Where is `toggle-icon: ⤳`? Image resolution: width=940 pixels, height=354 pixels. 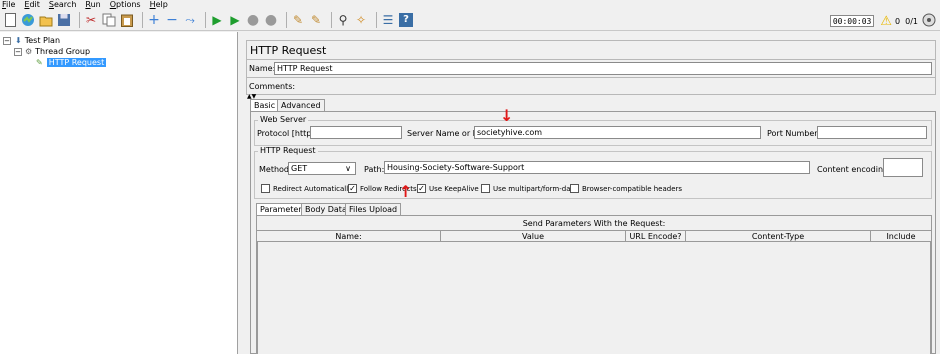
toggle-icon: ⤳ is located at coordinates (190, 20).